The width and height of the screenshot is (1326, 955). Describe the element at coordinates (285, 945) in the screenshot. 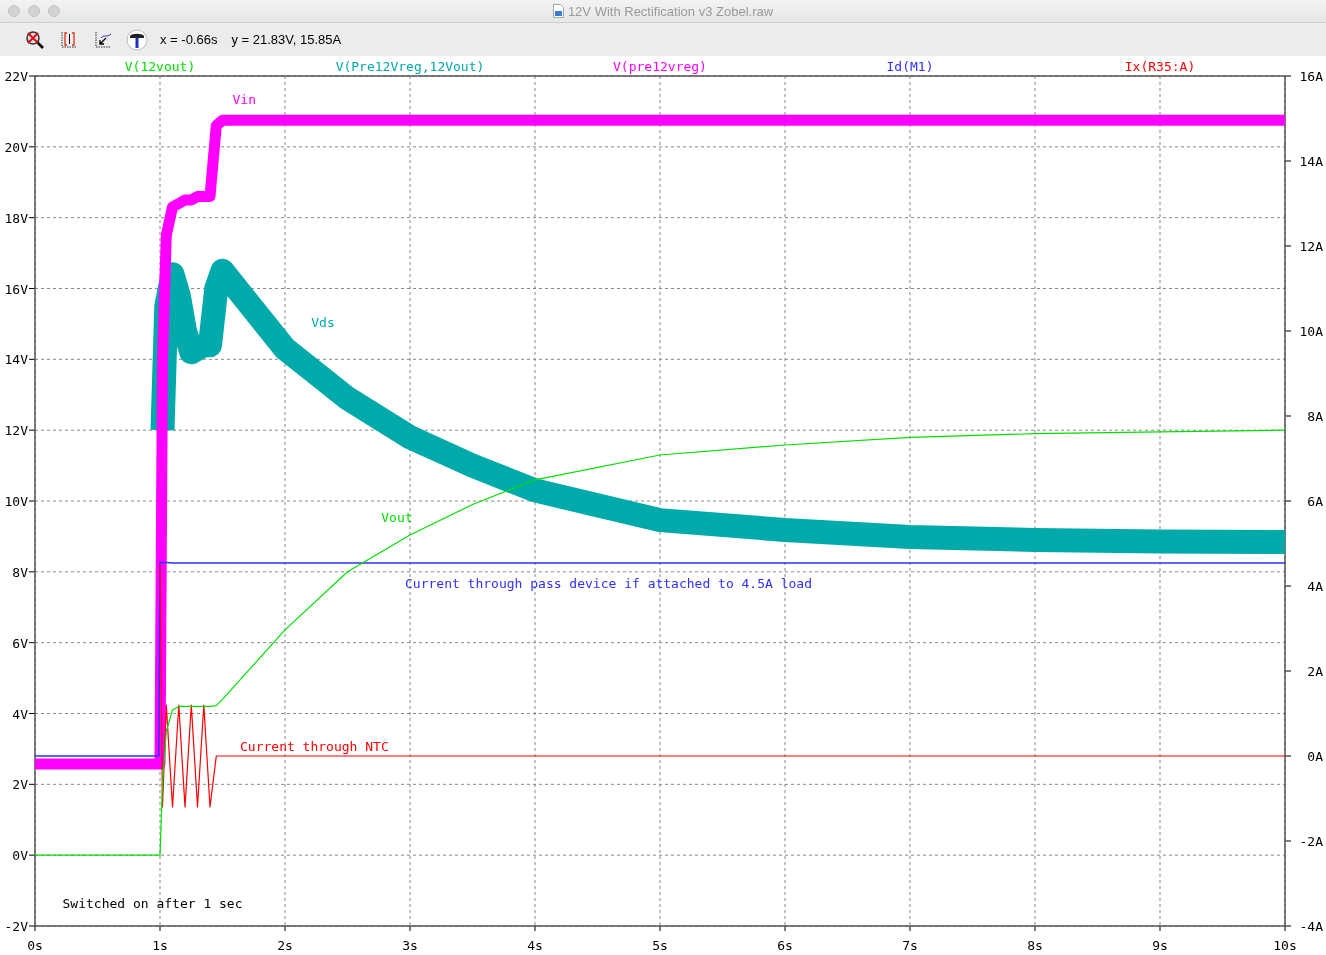

I see `x-axis-tick-label: 2s` at that location.